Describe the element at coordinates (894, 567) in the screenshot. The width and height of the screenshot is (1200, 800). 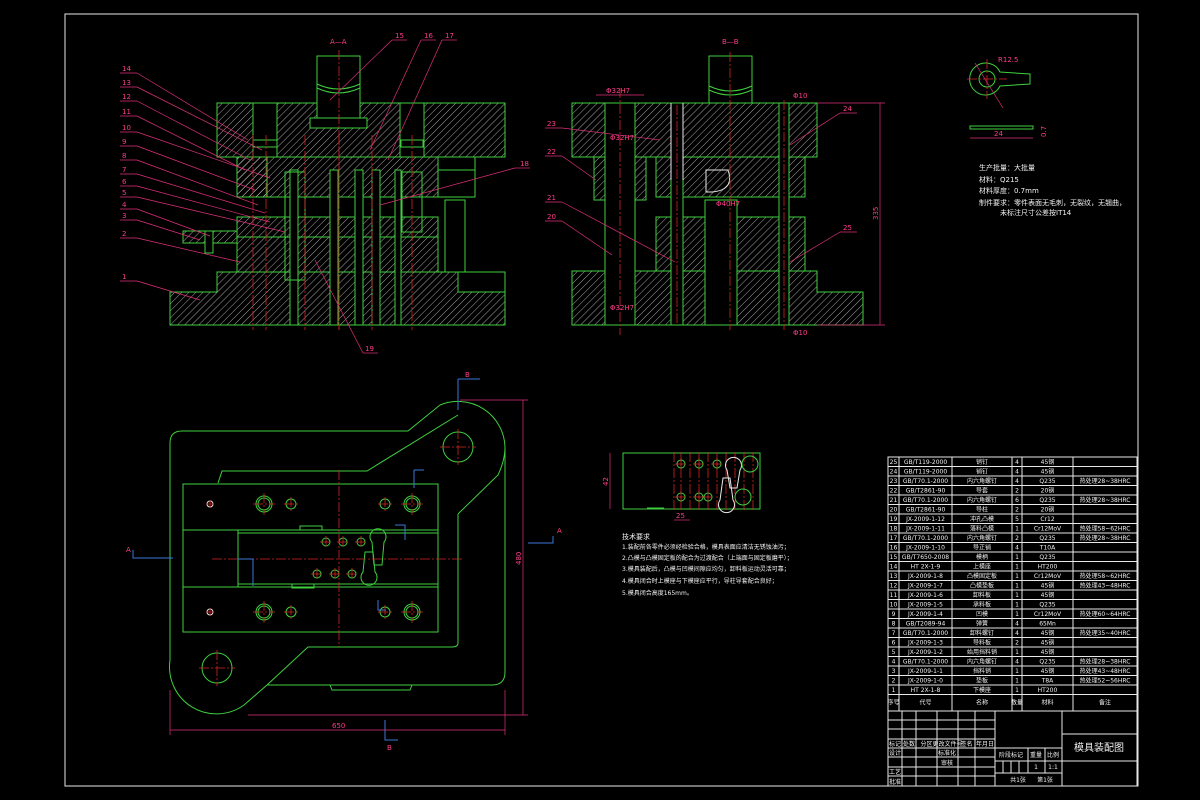
I see `table-cell: 14` at that location.